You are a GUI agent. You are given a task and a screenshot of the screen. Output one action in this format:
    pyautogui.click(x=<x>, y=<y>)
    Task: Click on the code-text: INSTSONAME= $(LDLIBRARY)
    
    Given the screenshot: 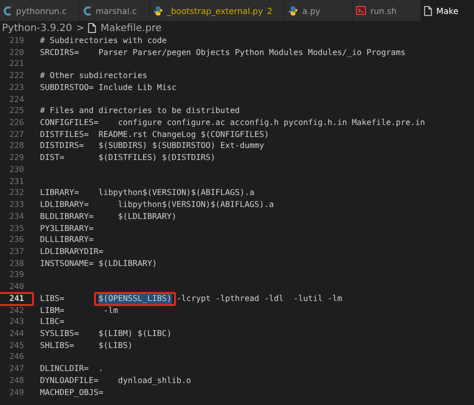 What is the action you would take?
    pyautogui.click(x=98, y=264)
    